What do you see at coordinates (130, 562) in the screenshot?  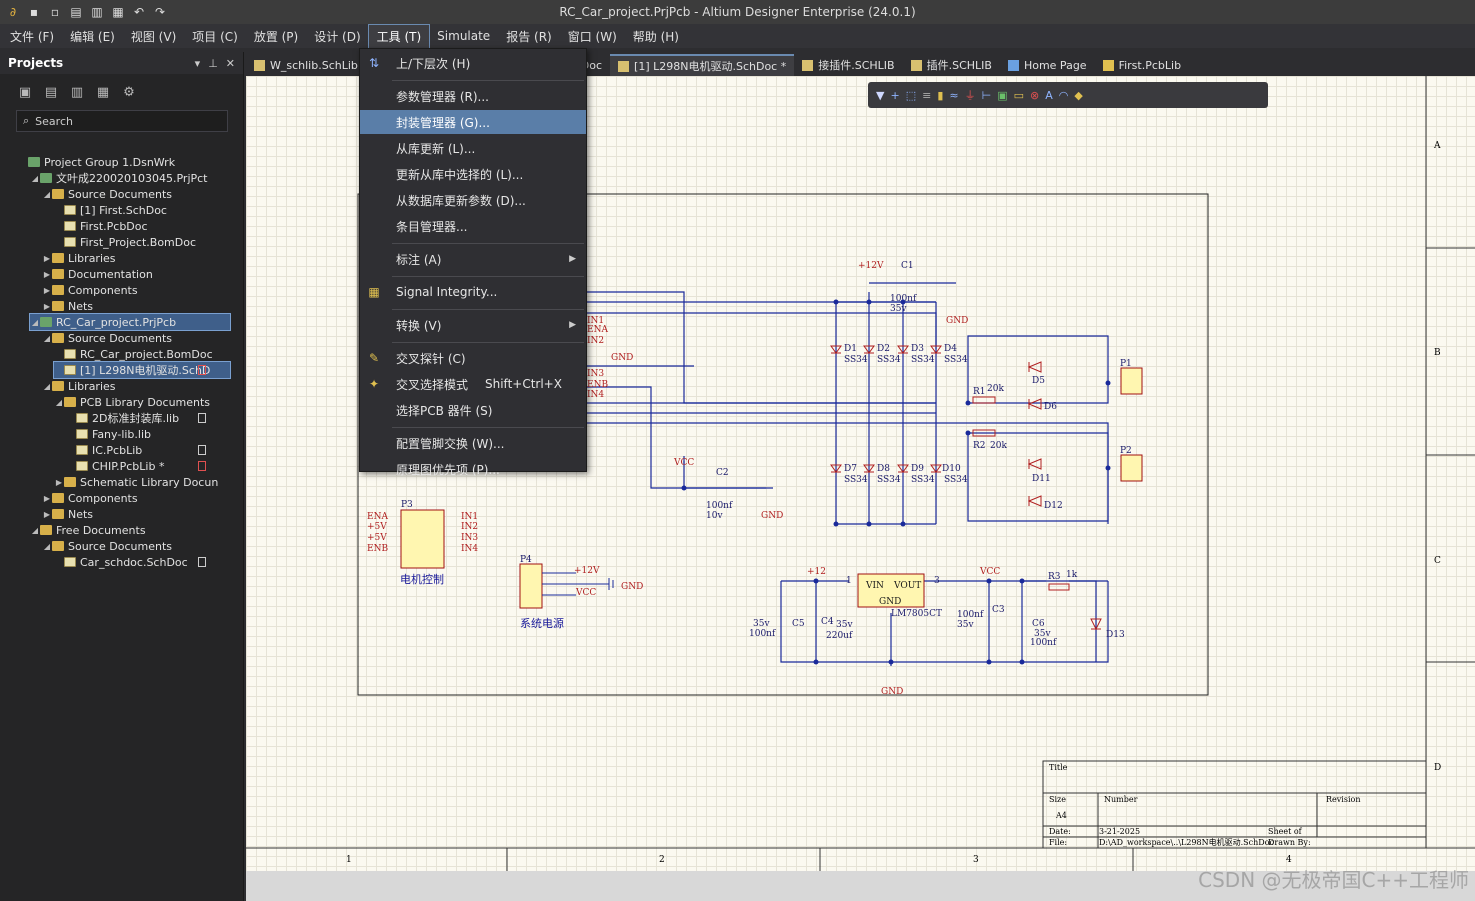 I see `tree-item: Car_schdoc.SchDoc` at bounding box center [130, 562].